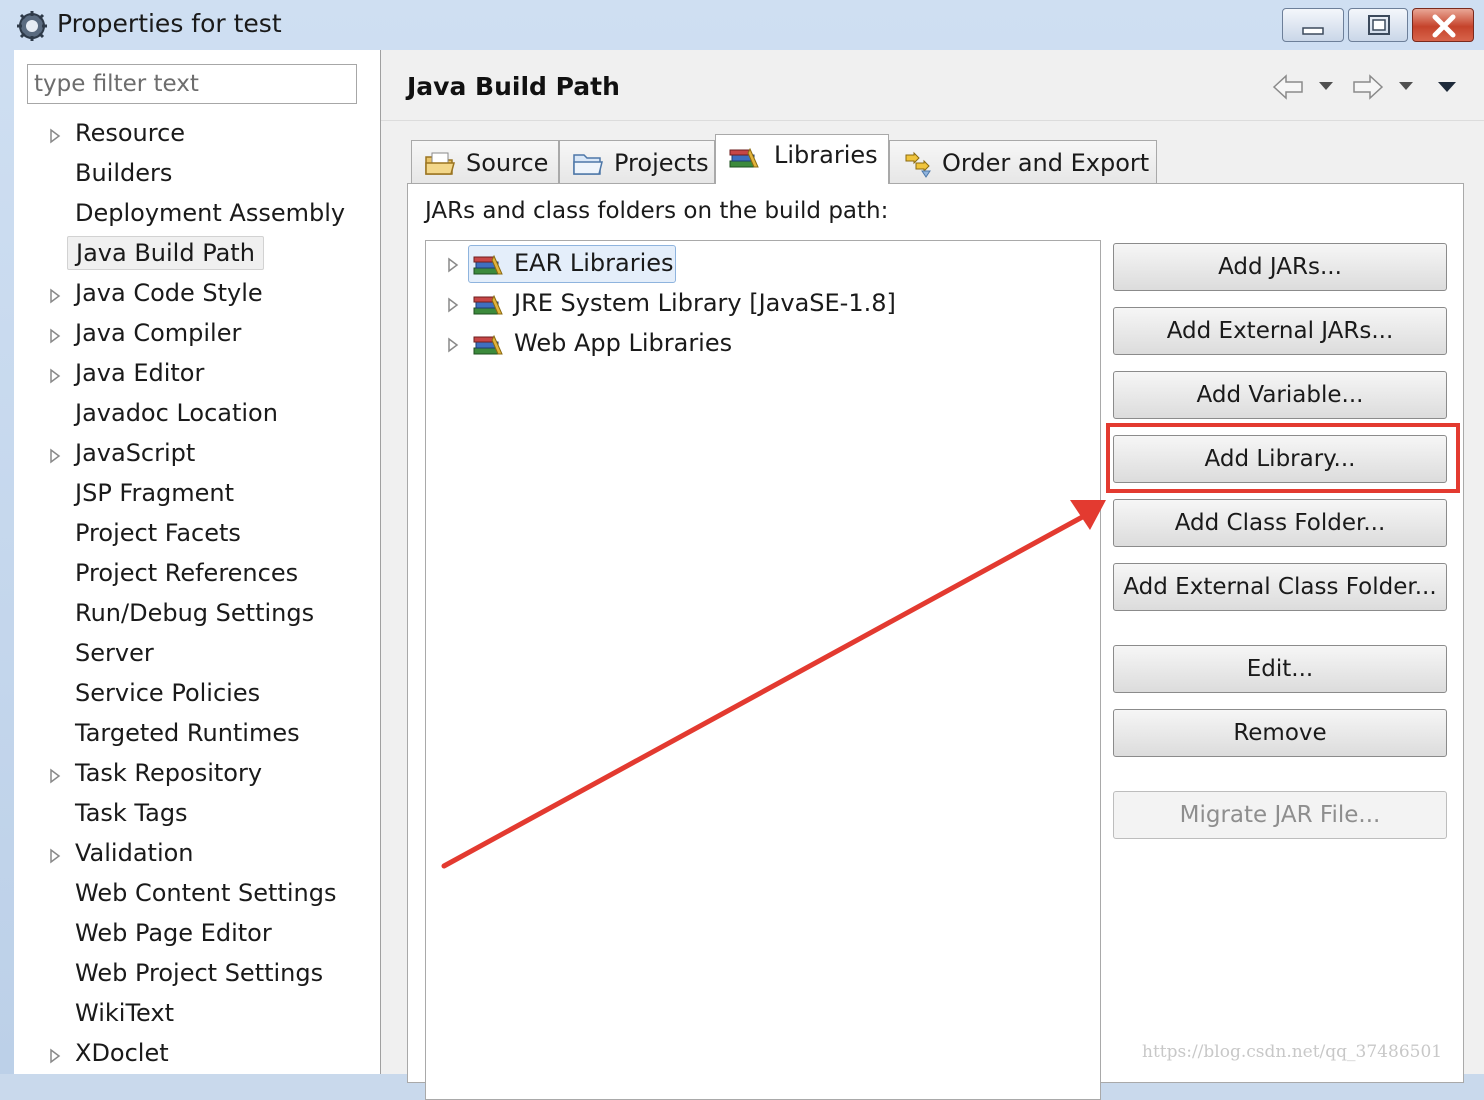 The image size is (1484, 1100). Describe the element at coordinates (168, 693) in the screenshot. I see `tree-item-label: Service Policies` at that location.